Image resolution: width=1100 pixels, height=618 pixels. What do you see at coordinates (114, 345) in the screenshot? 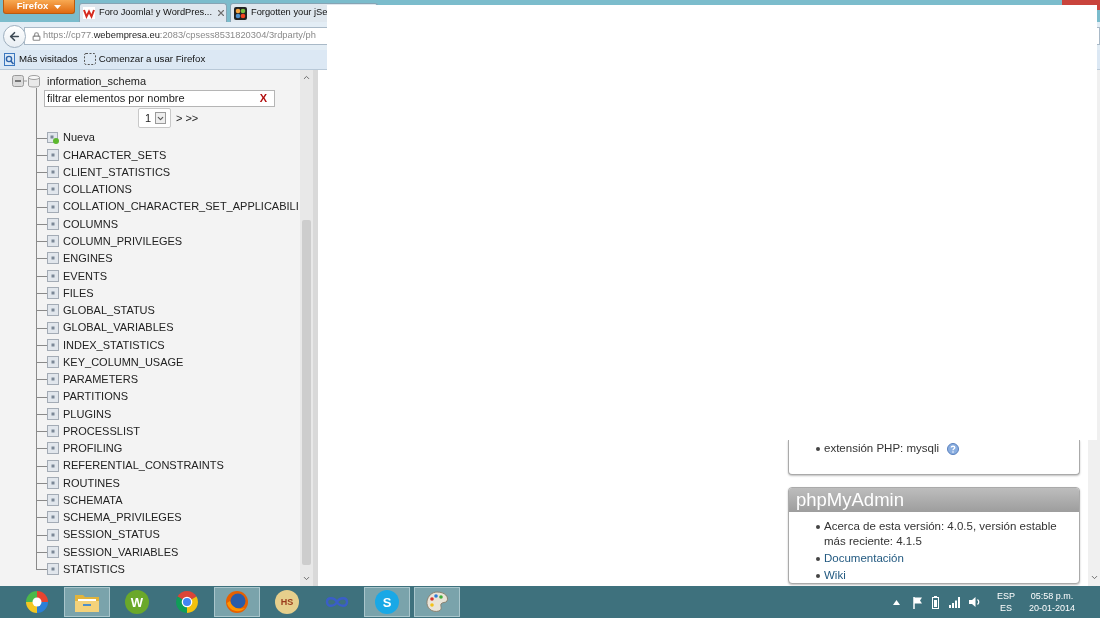
I see `table-link: INDEX_STATISTICS` at bounding box center [114, 345].